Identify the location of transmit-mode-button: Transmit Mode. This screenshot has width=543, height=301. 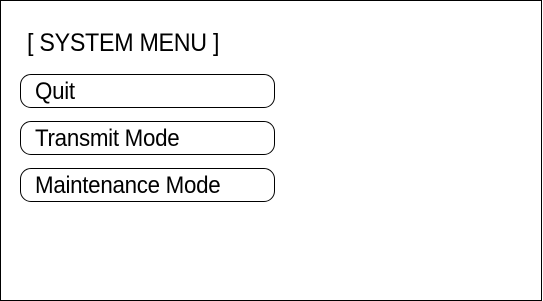
(147, 138).